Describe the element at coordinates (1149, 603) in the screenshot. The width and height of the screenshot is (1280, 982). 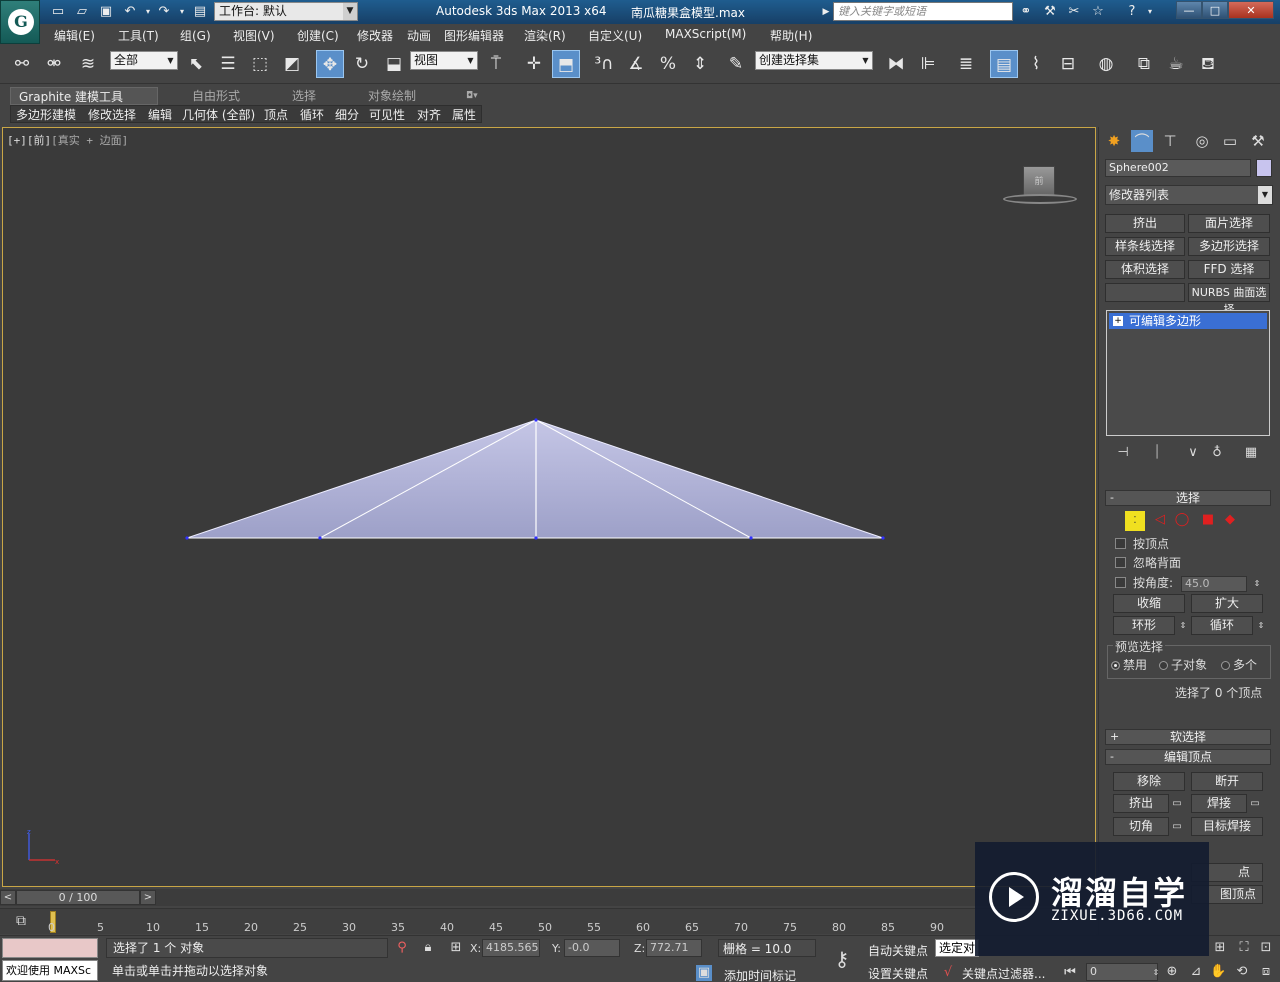
I see `shrink-button: 收缩` at that location.